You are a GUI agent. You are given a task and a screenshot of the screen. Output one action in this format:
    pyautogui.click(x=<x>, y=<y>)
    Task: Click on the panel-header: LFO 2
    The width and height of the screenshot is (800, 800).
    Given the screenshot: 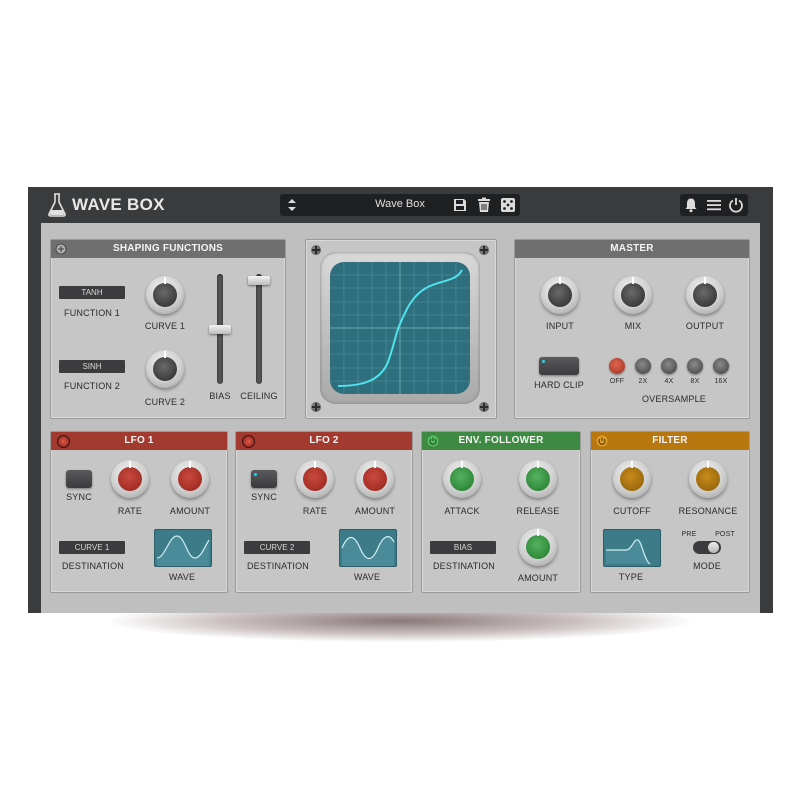 What is the action you would take?
    pyautogui.click(x=324, y=441)
    